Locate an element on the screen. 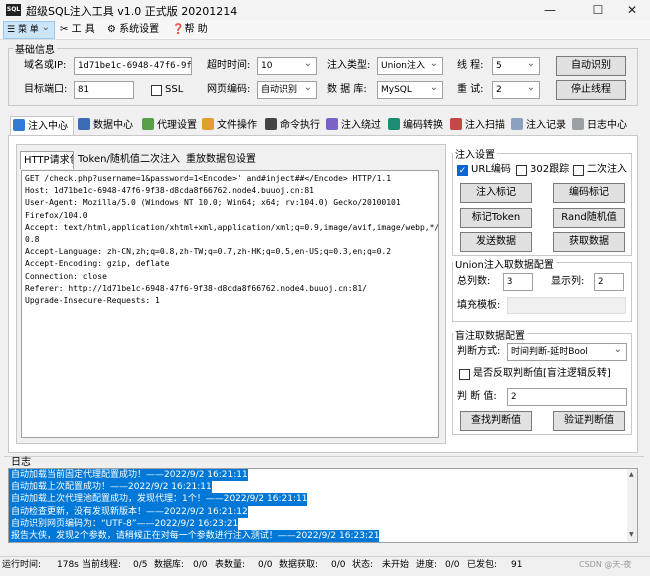 This screenshot has width=650, height=576. subtab-http-request: HTTP请求包 is located at coordinates (47, 160).